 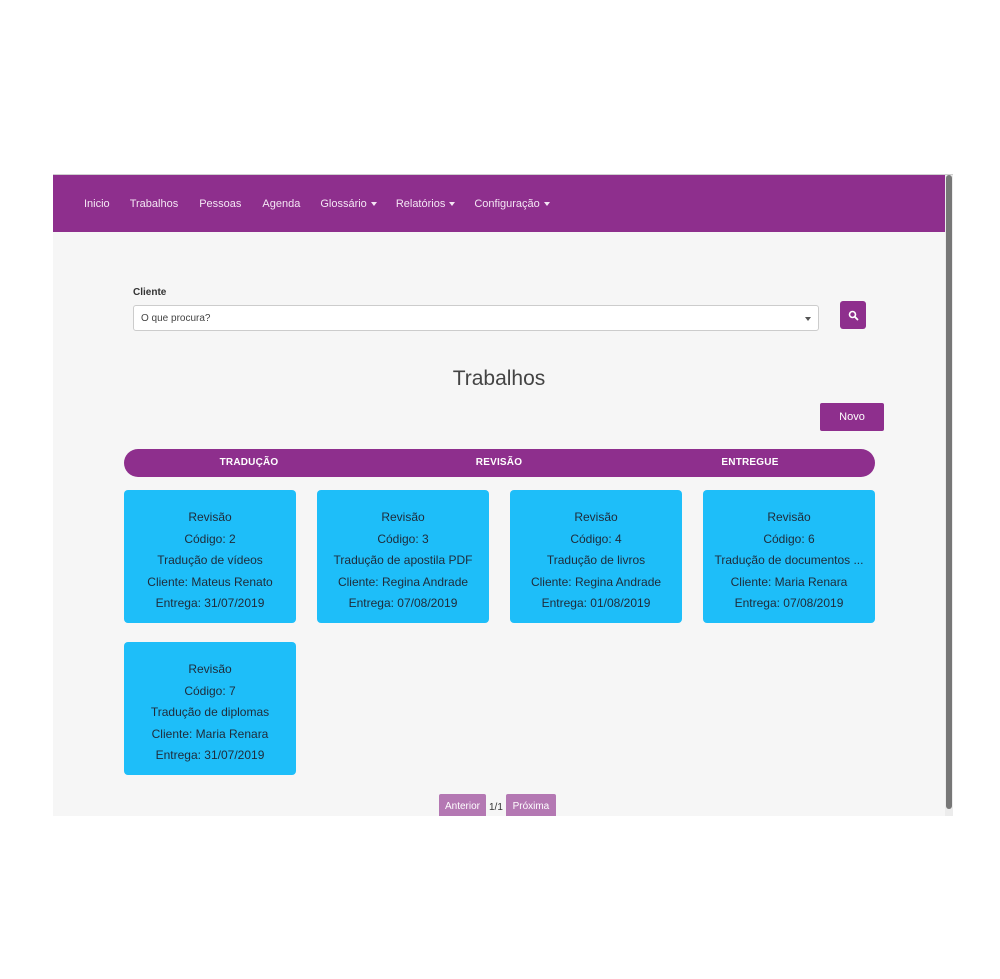 I want to click on tab-traducao: TRADUÇÃO, so click(x=249, y=462).